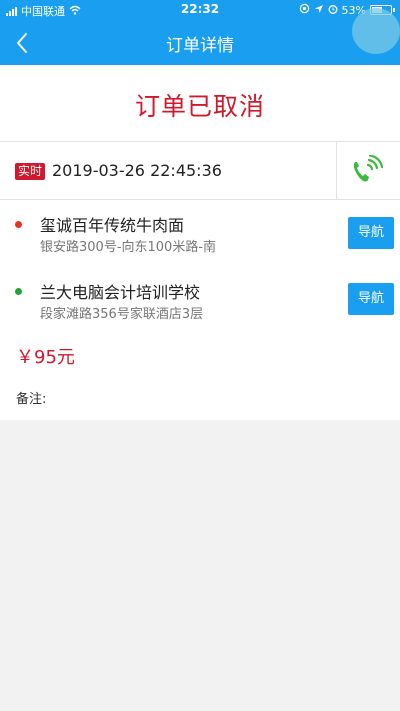 Image resolution: width=400 pixels, height=711 pixels. I want to click on pickup-address: 玺诚百年传统牛肉面 银安路300号-向东100米路-南 导航, so click(200, 230).